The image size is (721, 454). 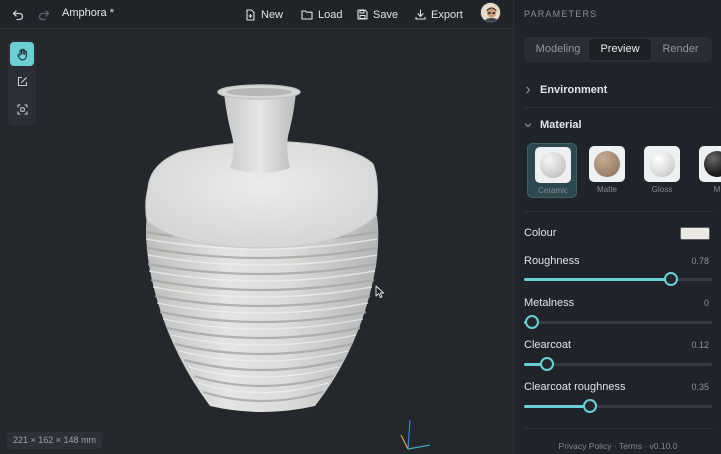 I want to click on clearcoat-roughness-value: 0.35, so click(x=700, y=387).